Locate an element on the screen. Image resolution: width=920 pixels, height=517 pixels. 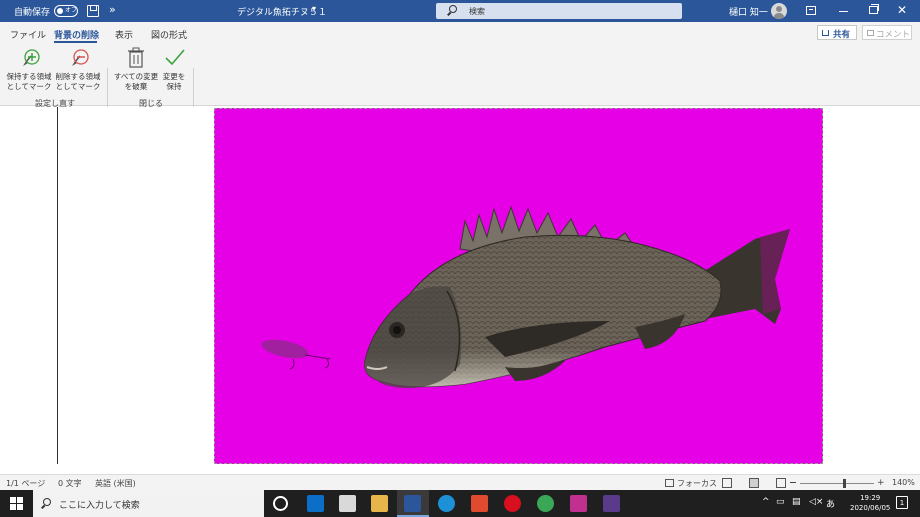
chevron-down-icon: ▾ is located at coordinates (314, 8).